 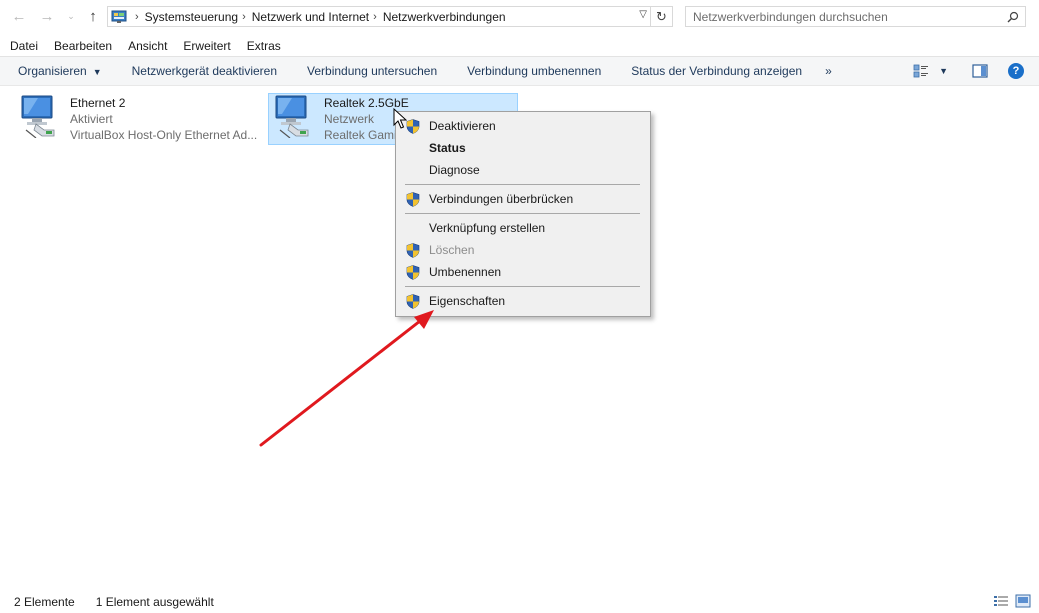 I want to click on menu-view: Ansicht, so click(x=147, y=46).